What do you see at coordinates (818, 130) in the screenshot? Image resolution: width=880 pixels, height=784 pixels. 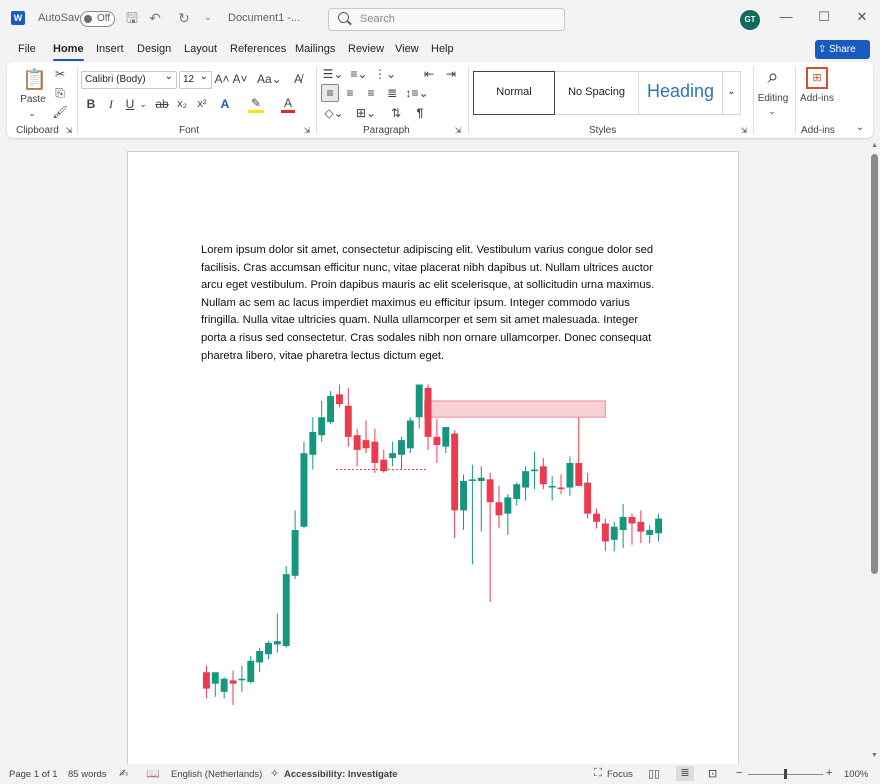 I see `group-label-addins: Add-ins` at bounding box center [818, 130].